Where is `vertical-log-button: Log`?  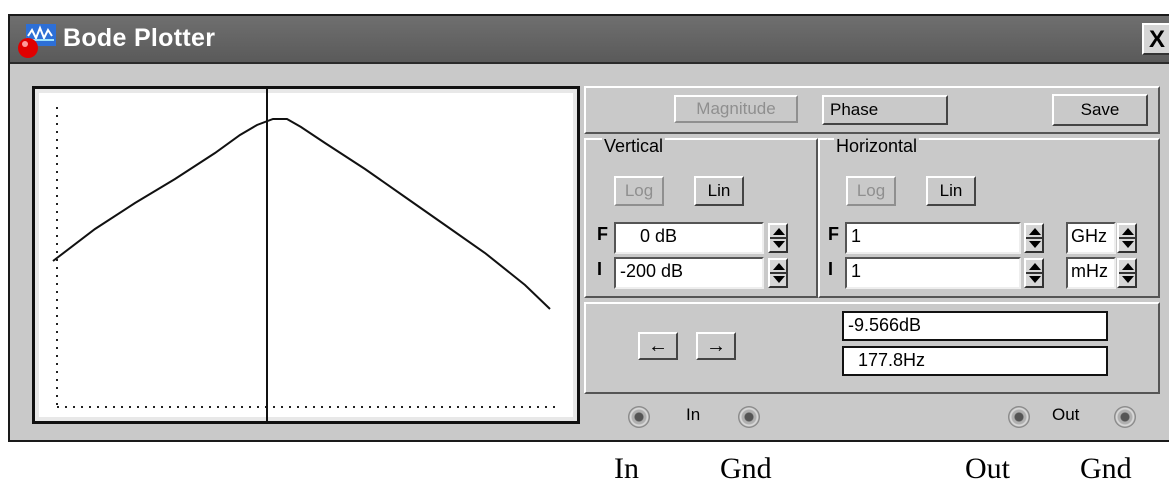
vertical-log-button: Log is located at coordinates (639, 191).